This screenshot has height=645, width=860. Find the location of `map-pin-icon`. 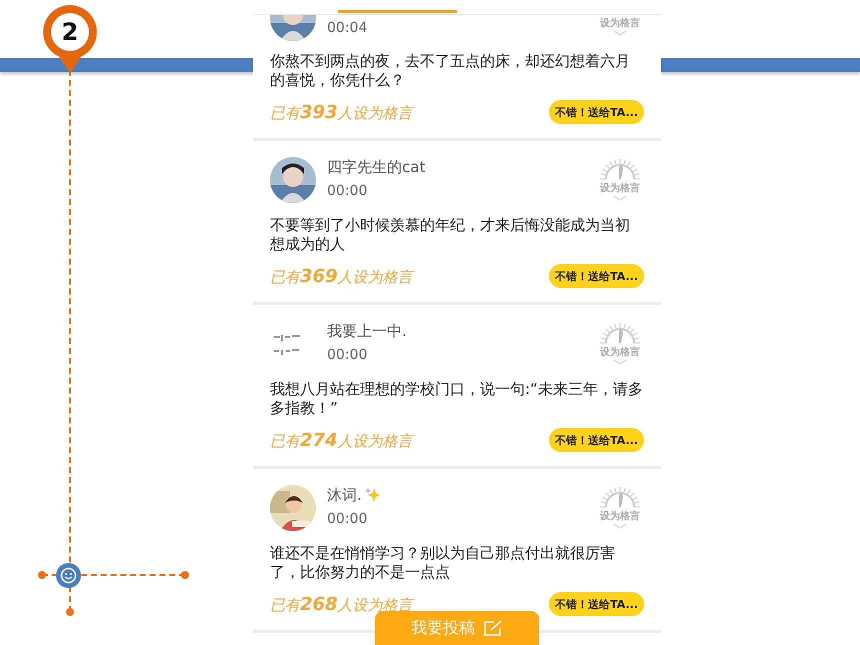

map-pin-icon is located at coordinates (70, 39).